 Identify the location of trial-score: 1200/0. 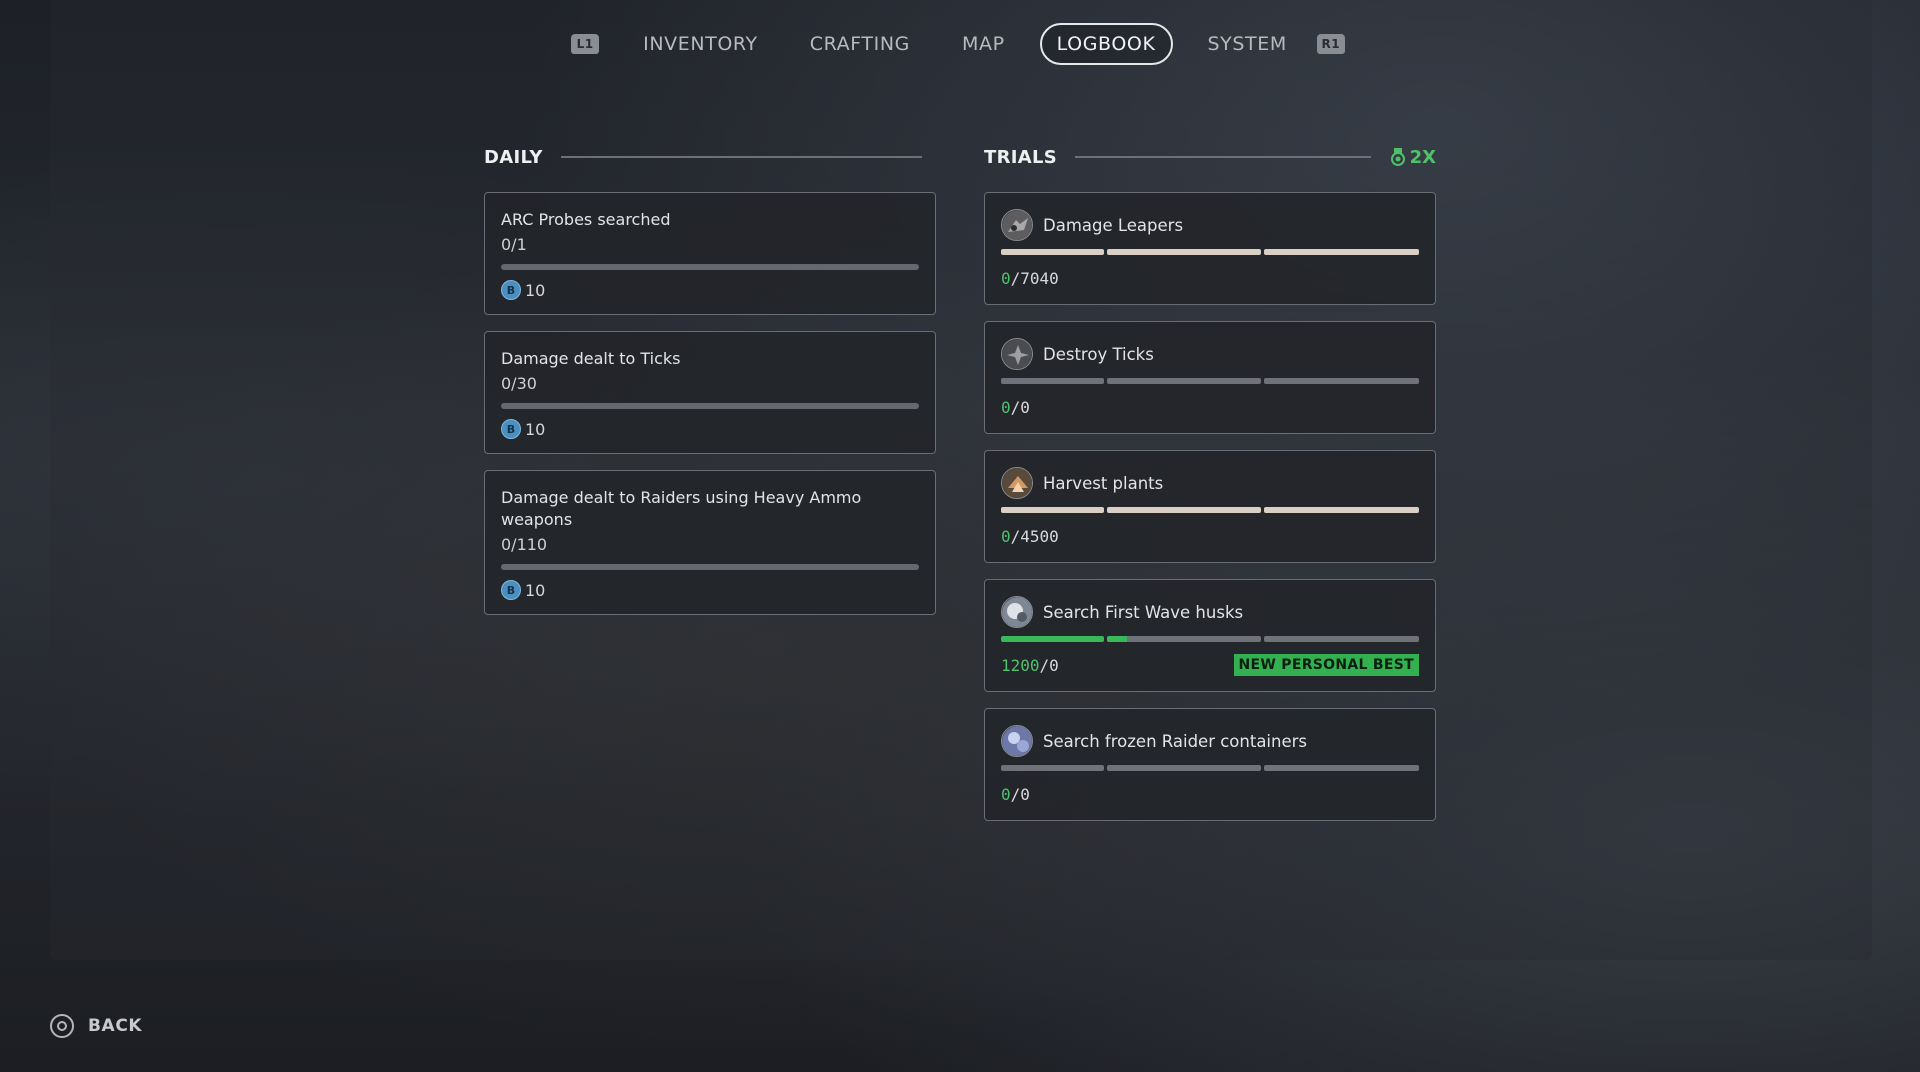
(1030, 665).